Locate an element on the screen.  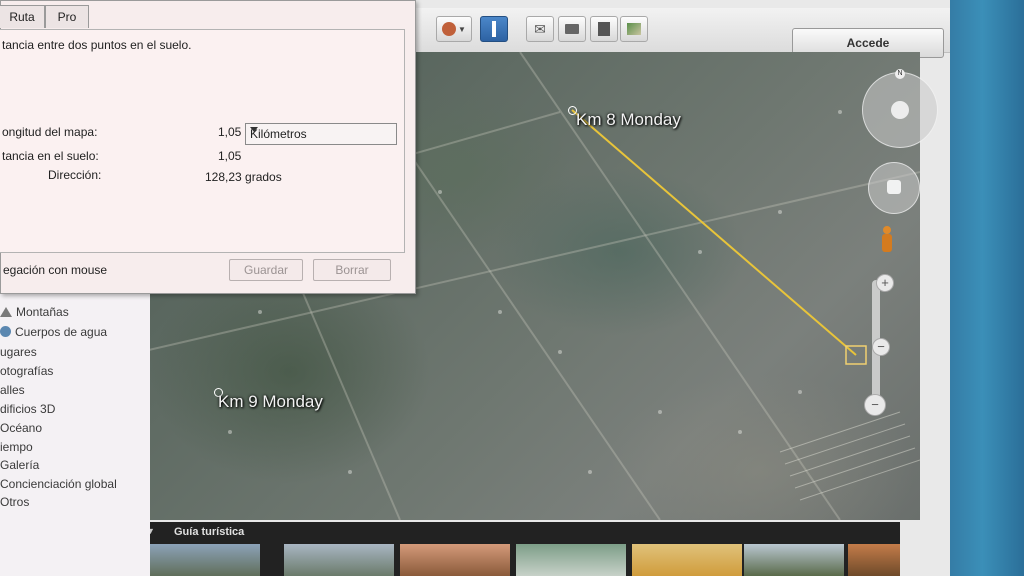
layer-item-streets: alles is located at coordinates (12, 392).